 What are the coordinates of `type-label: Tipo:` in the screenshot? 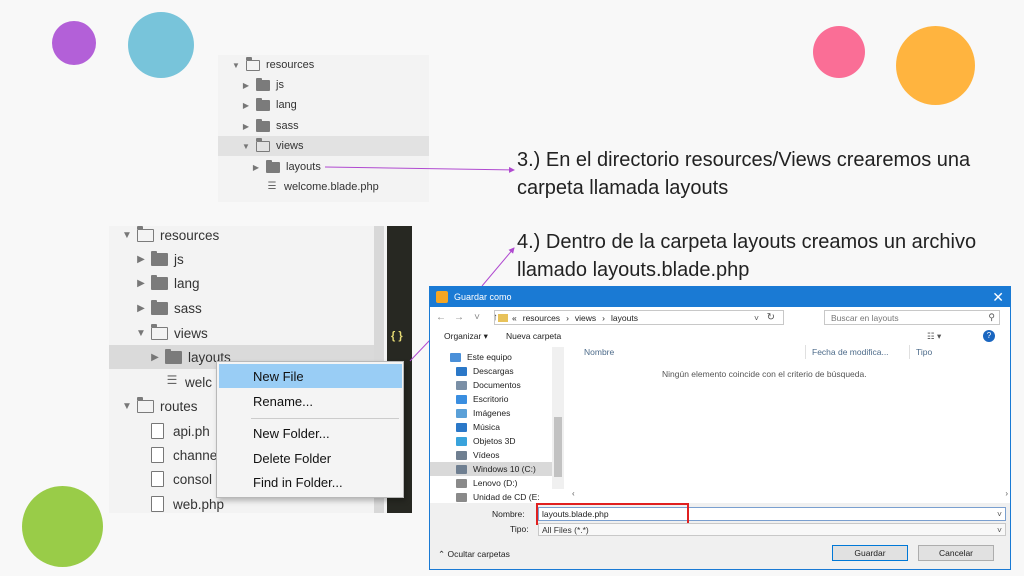 It's located at (519, 529).